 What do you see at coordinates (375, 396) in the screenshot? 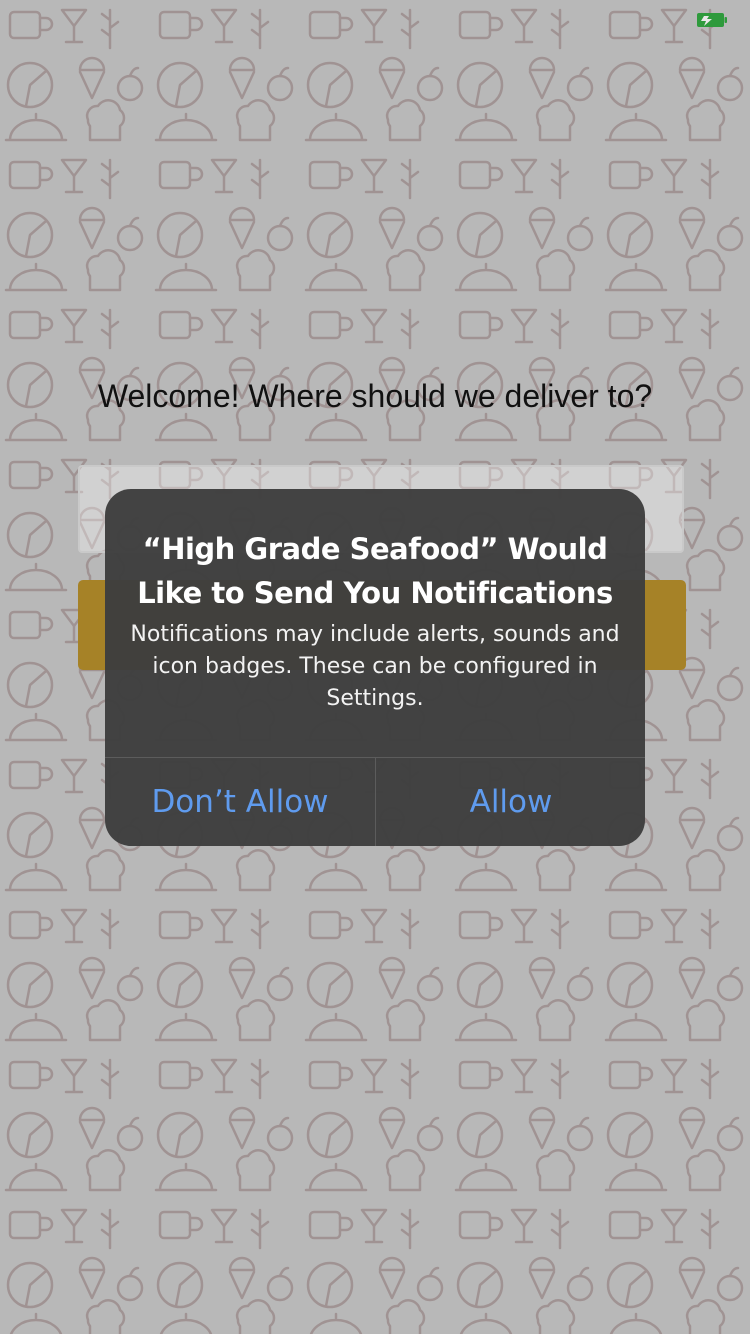
I see `welcome-title: Welcome! Where should we deliver to?` at bounding box center [375, 396].